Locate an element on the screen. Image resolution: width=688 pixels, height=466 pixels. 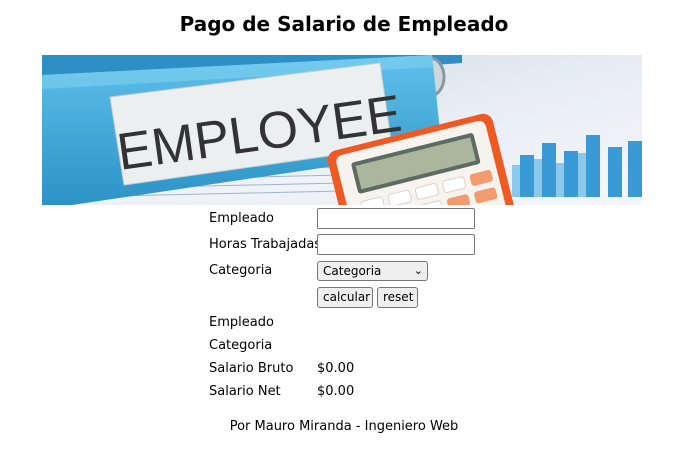
calcular-button: calcular is located at coordinates (345, 297).